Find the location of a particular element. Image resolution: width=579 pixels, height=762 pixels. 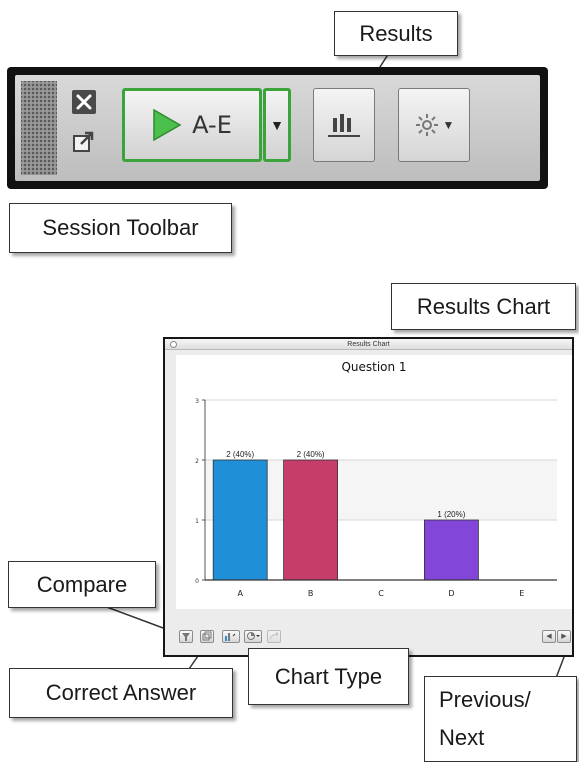

callout-correct-answer: Correct Answer is located at coordinates (121, 693).